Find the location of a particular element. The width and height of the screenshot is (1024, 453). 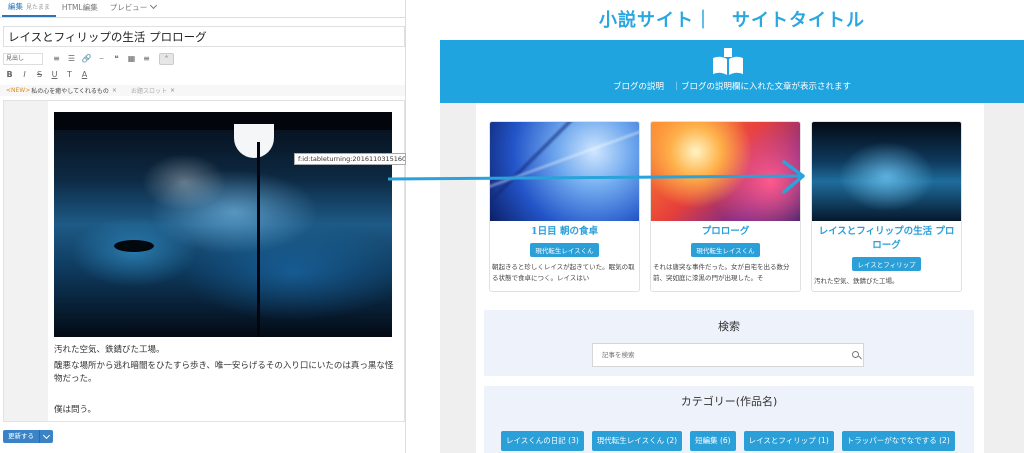

strikethrough-icon: S is located at coordinates (39, 75).